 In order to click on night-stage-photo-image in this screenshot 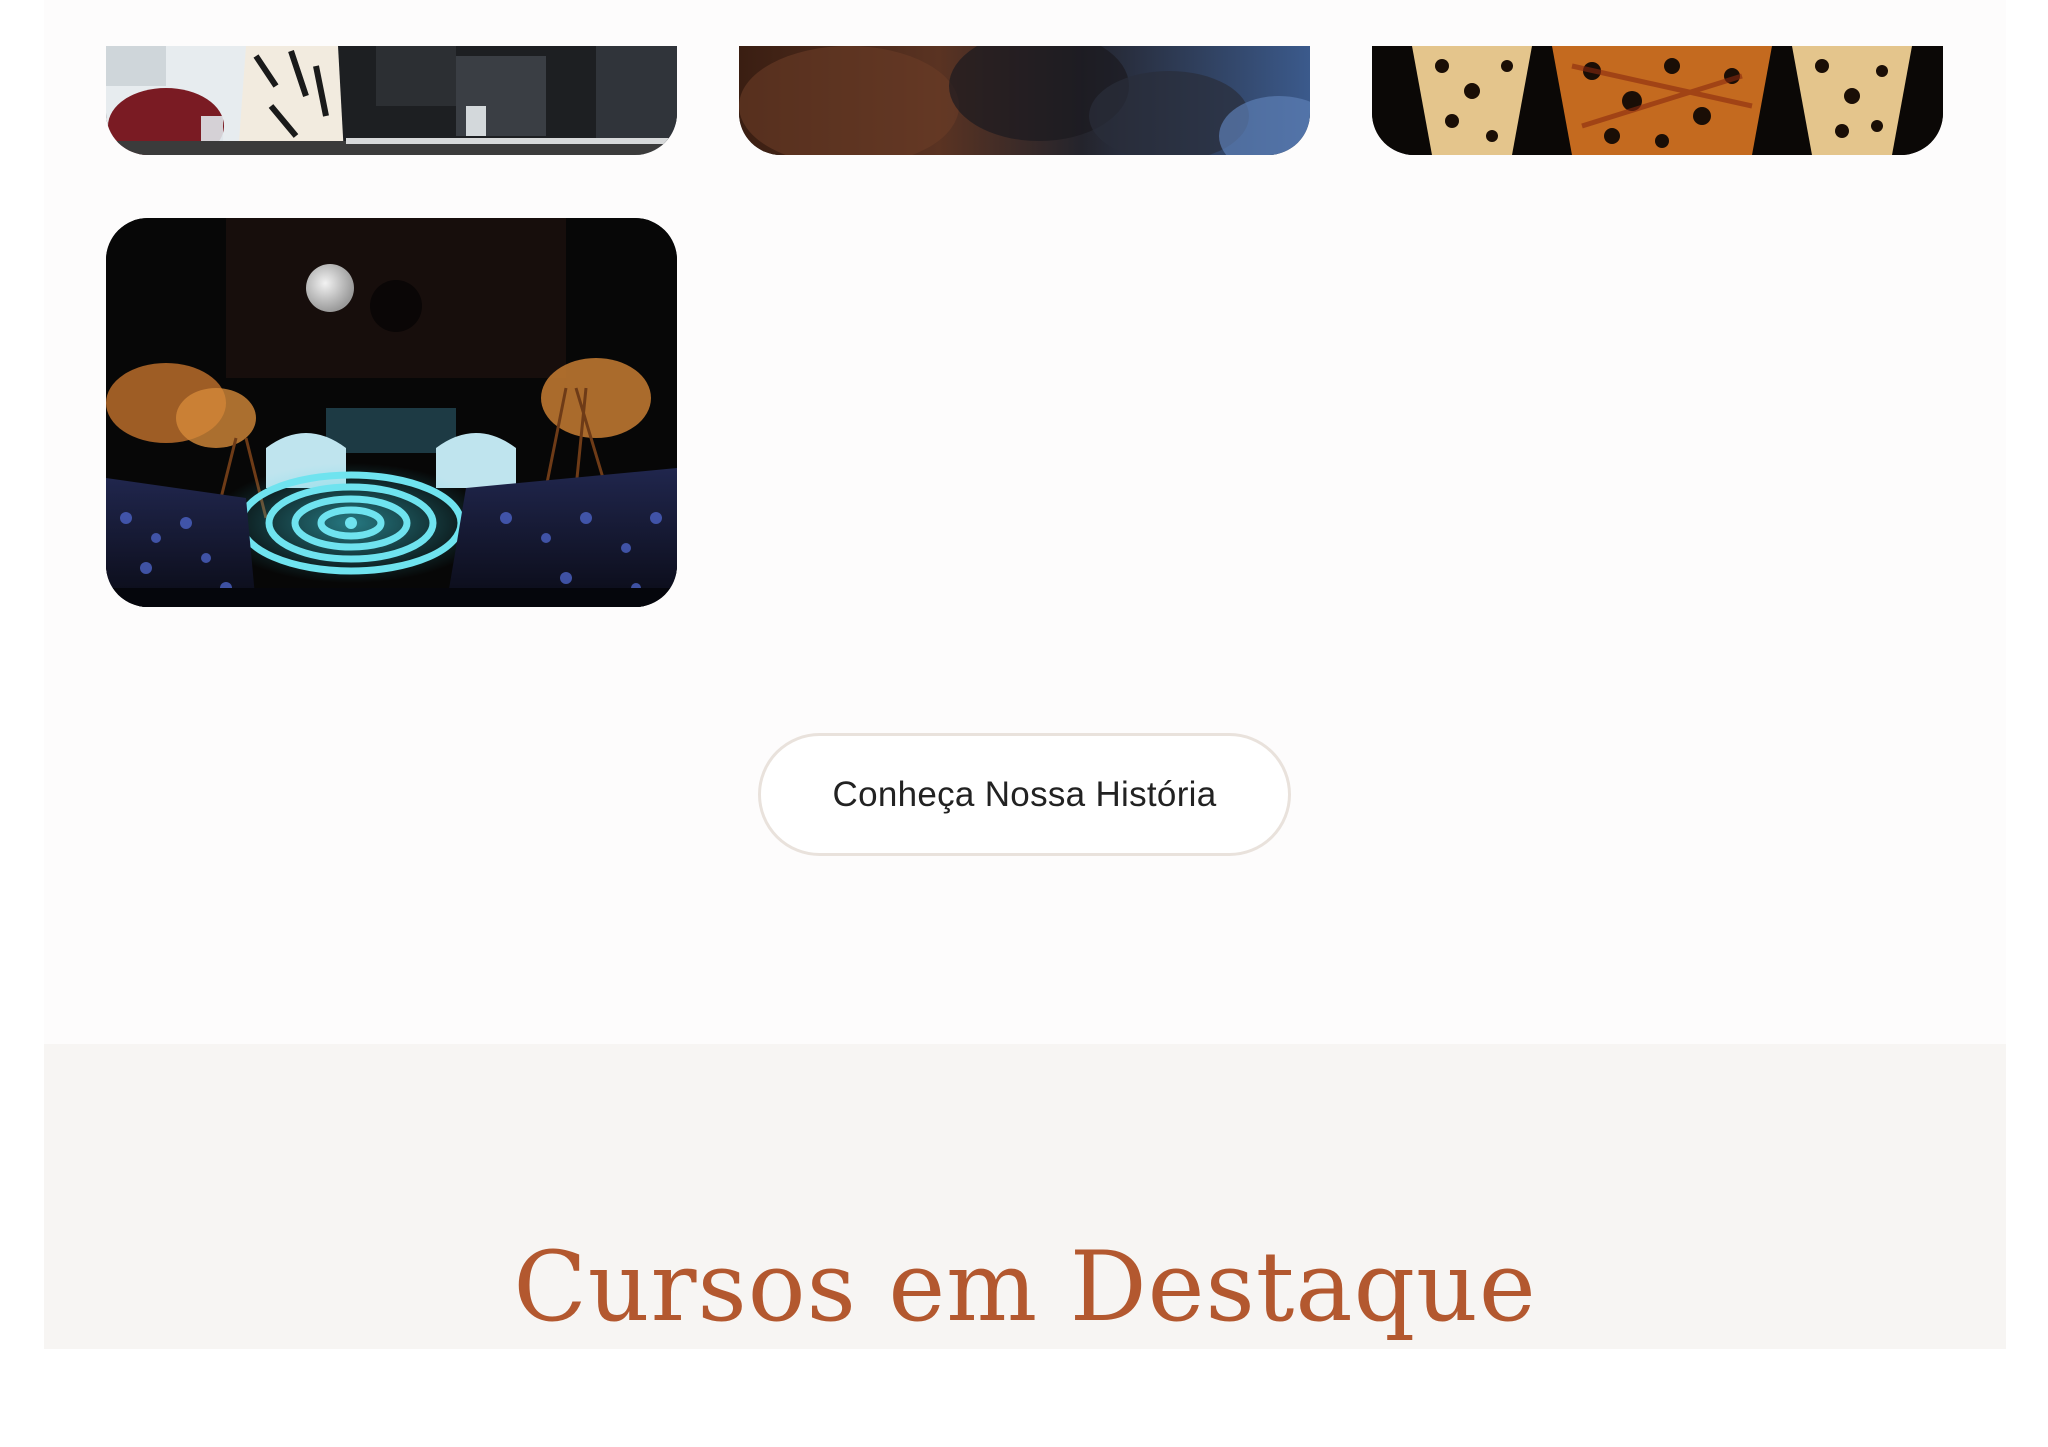, I will do `click(391, 412)`.